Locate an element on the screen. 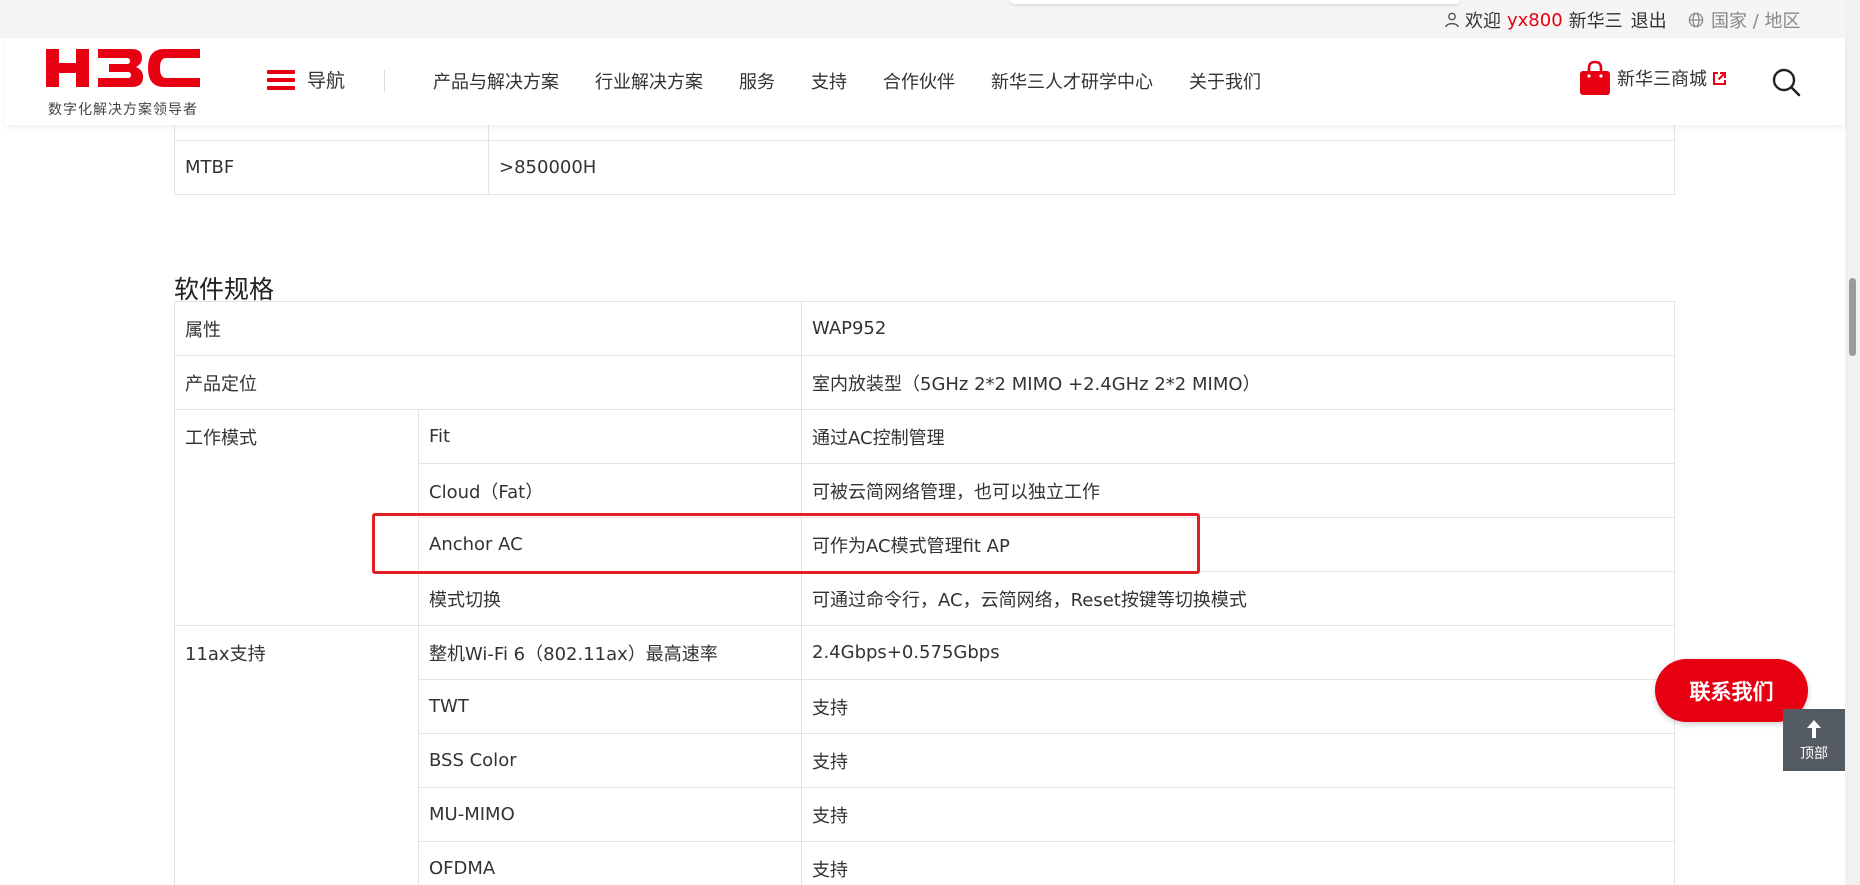 The width and height of the screenshot is (1860, 885). external-link-icon is located at coordinates (1719, 78).